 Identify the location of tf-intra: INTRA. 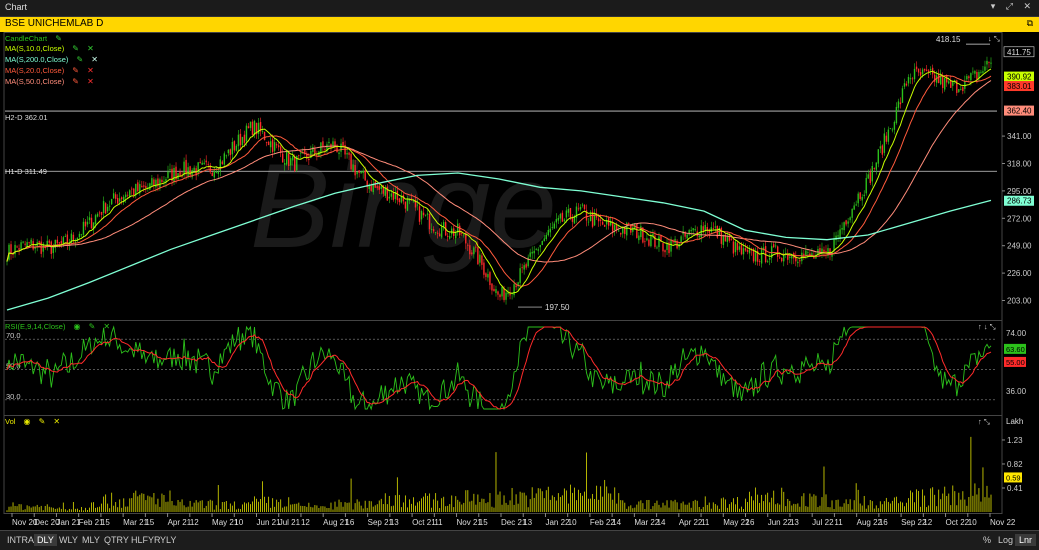
(20, 540).